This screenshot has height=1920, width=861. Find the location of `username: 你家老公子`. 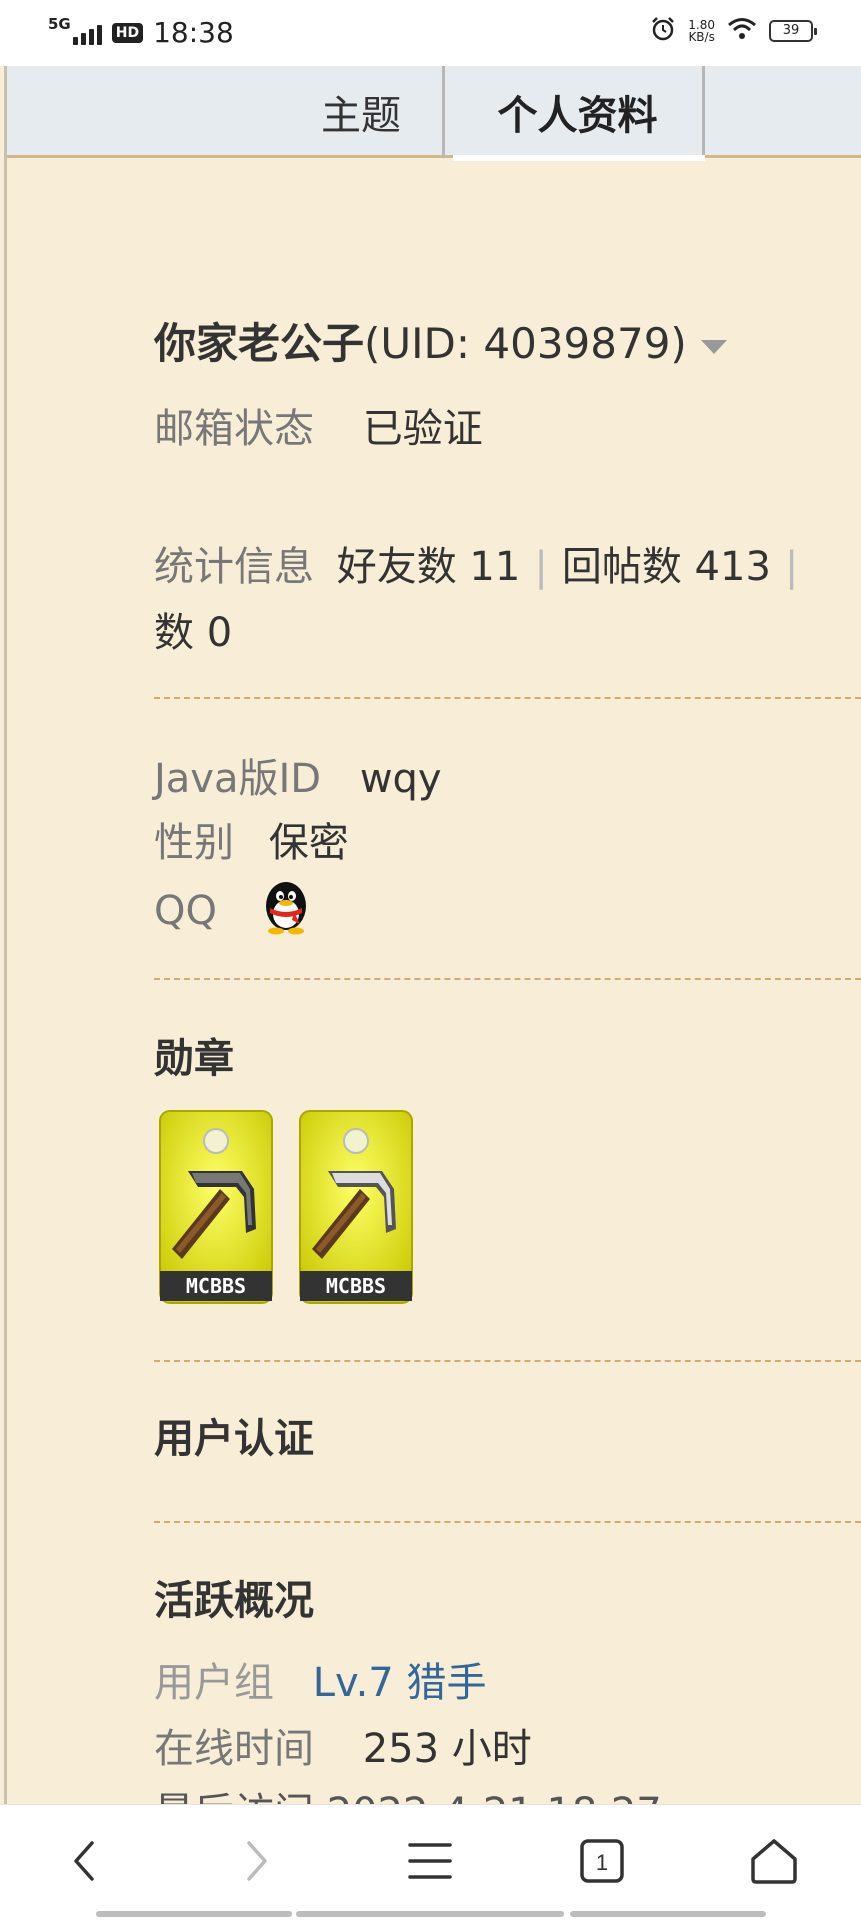

username: 你家老公子 is located at coordinates (259, 343).